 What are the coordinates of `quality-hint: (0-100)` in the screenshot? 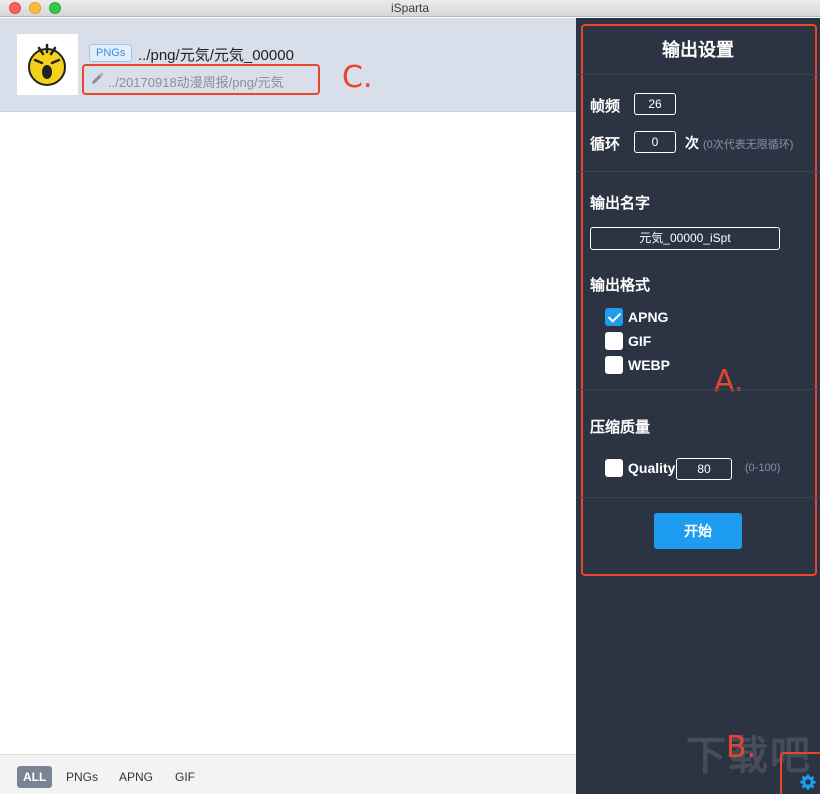 It's located at (763, 468).